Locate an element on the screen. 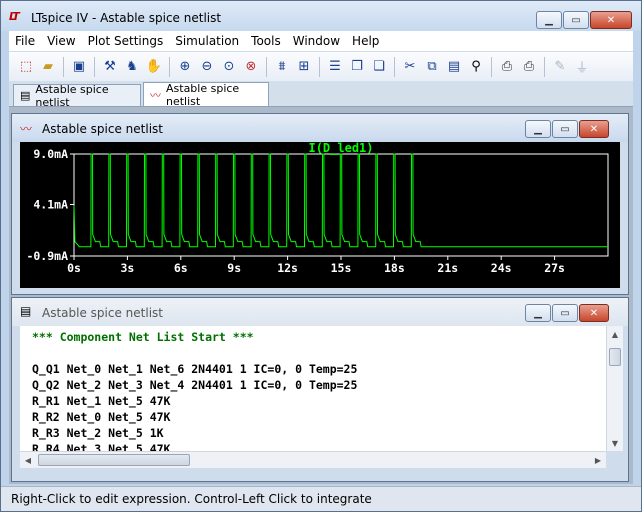 The width and height of the screenshot is (642, 512). menu-window: Window is located at coordinates (316, 41).